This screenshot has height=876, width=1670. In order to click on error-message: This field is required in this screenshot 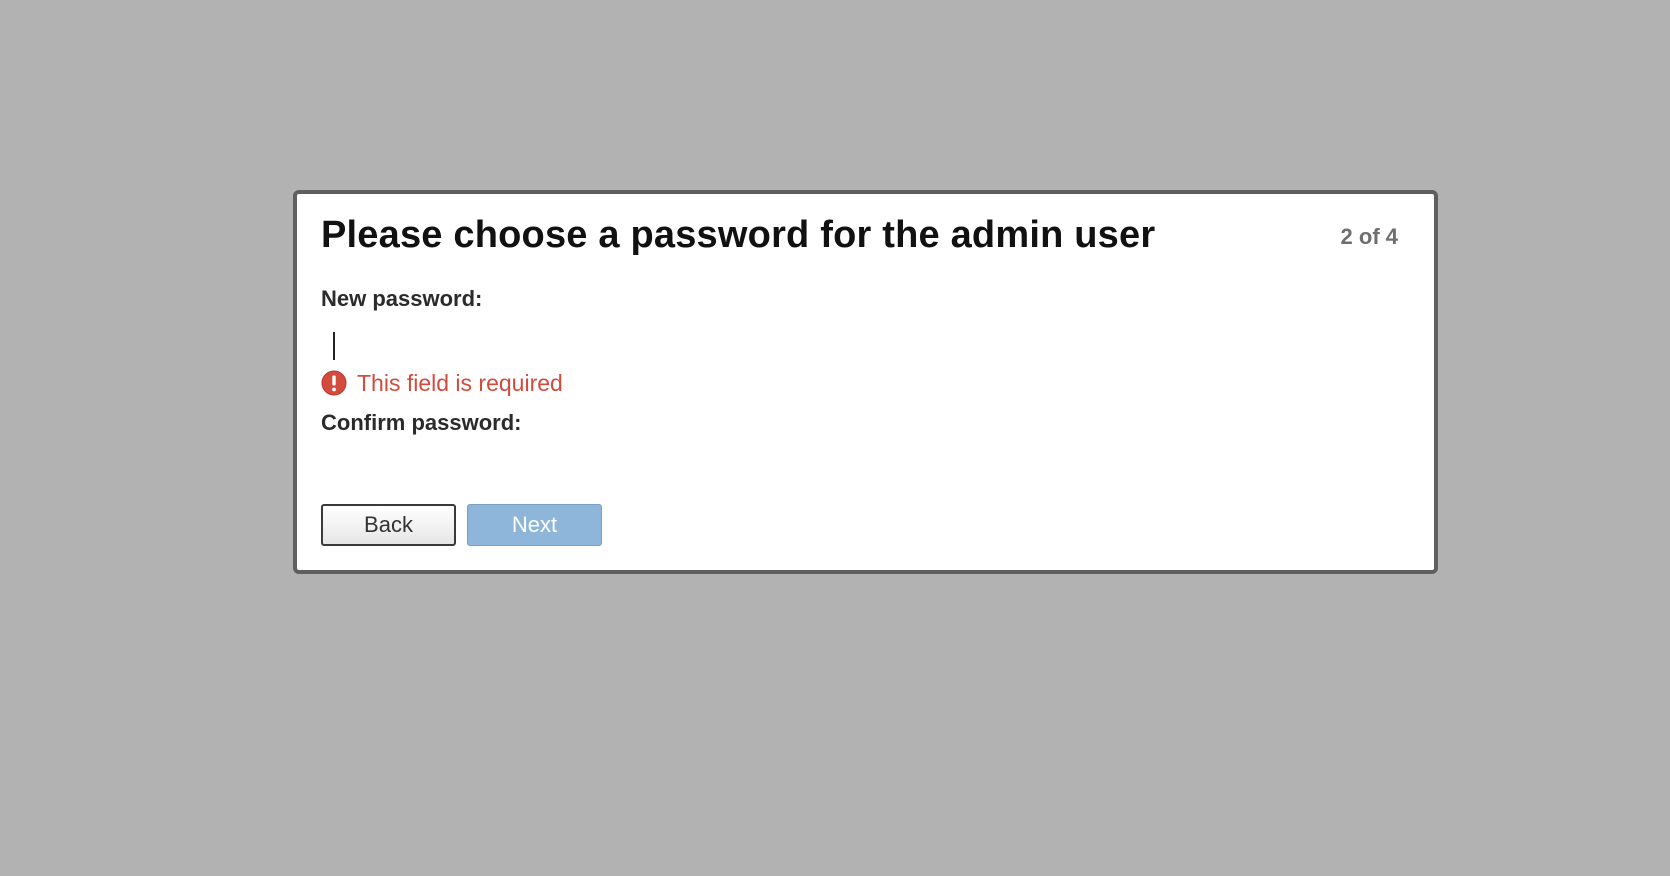, I will do `click(442, 383)`.